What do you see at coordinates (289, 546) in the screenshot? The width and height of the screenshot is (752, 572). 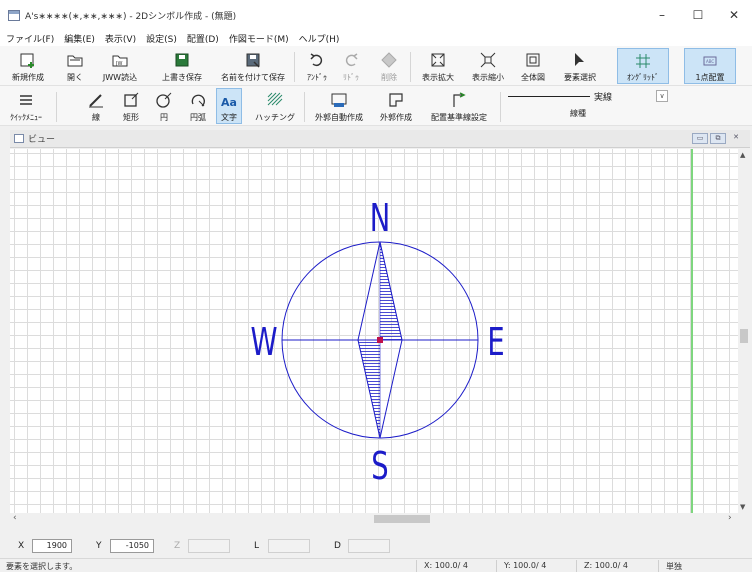 I see `l-length-field` at bounding box center [289, 546].